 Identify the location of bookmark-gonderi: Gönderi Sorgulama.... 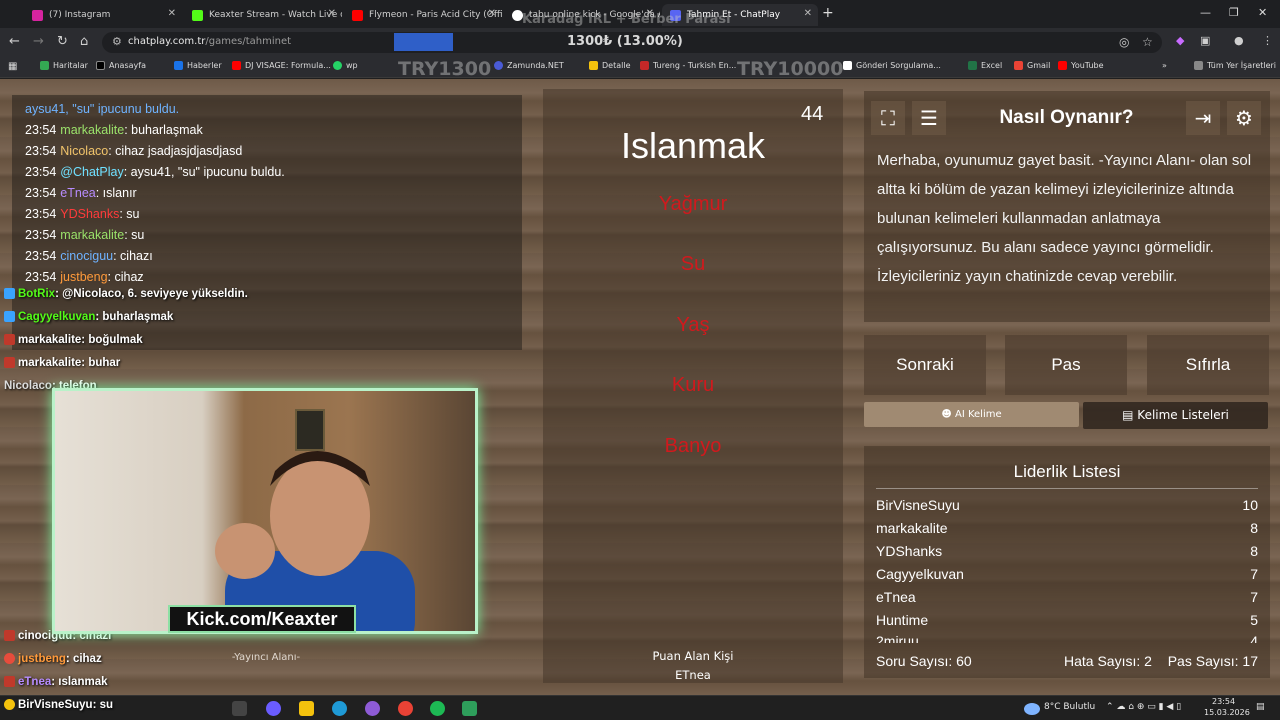
(892, 65).